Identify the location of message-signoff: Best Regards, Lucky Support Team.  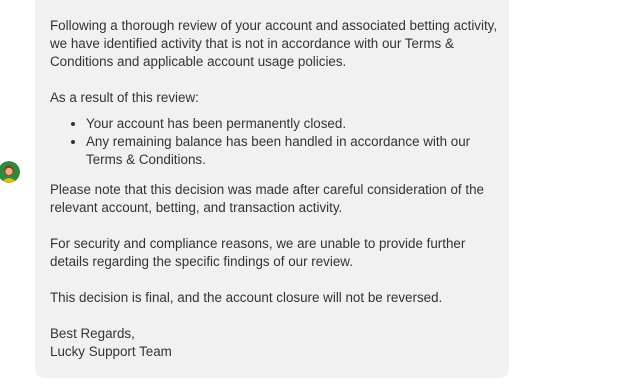
(275, 343).